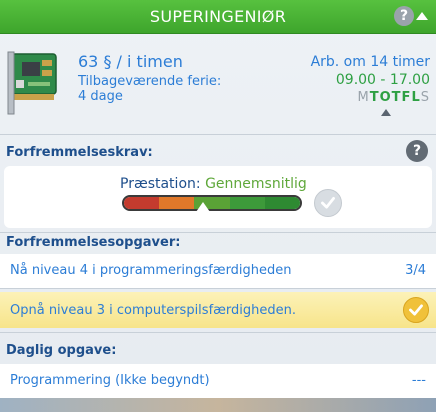  Describe the element at coordinates (212, 203) in the screenshot. I see `performance-meter` at that location.